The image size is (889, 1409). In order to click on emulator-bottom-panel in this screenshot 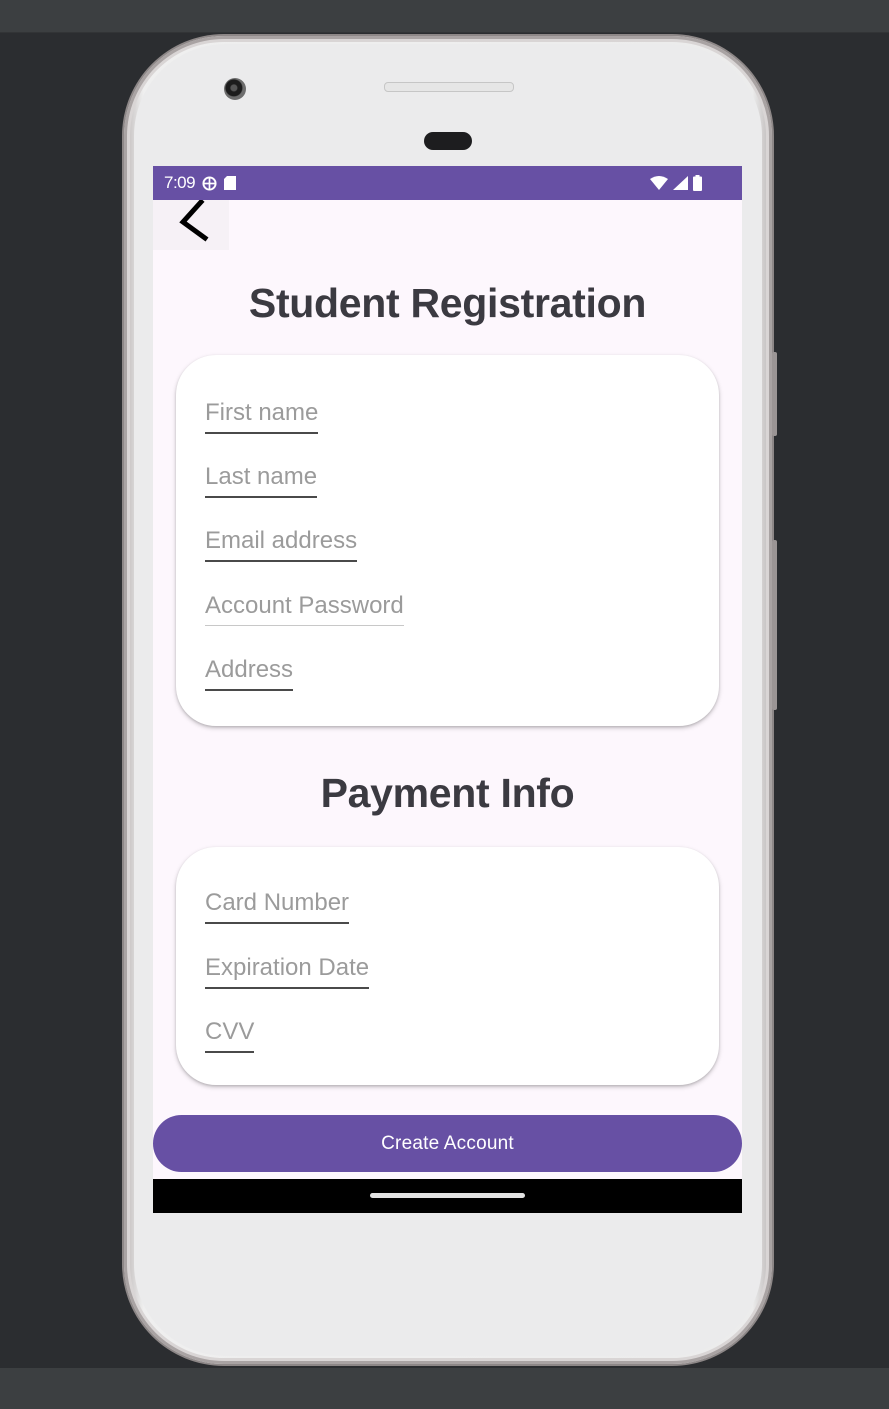, I will do `click(444, 1388)`.